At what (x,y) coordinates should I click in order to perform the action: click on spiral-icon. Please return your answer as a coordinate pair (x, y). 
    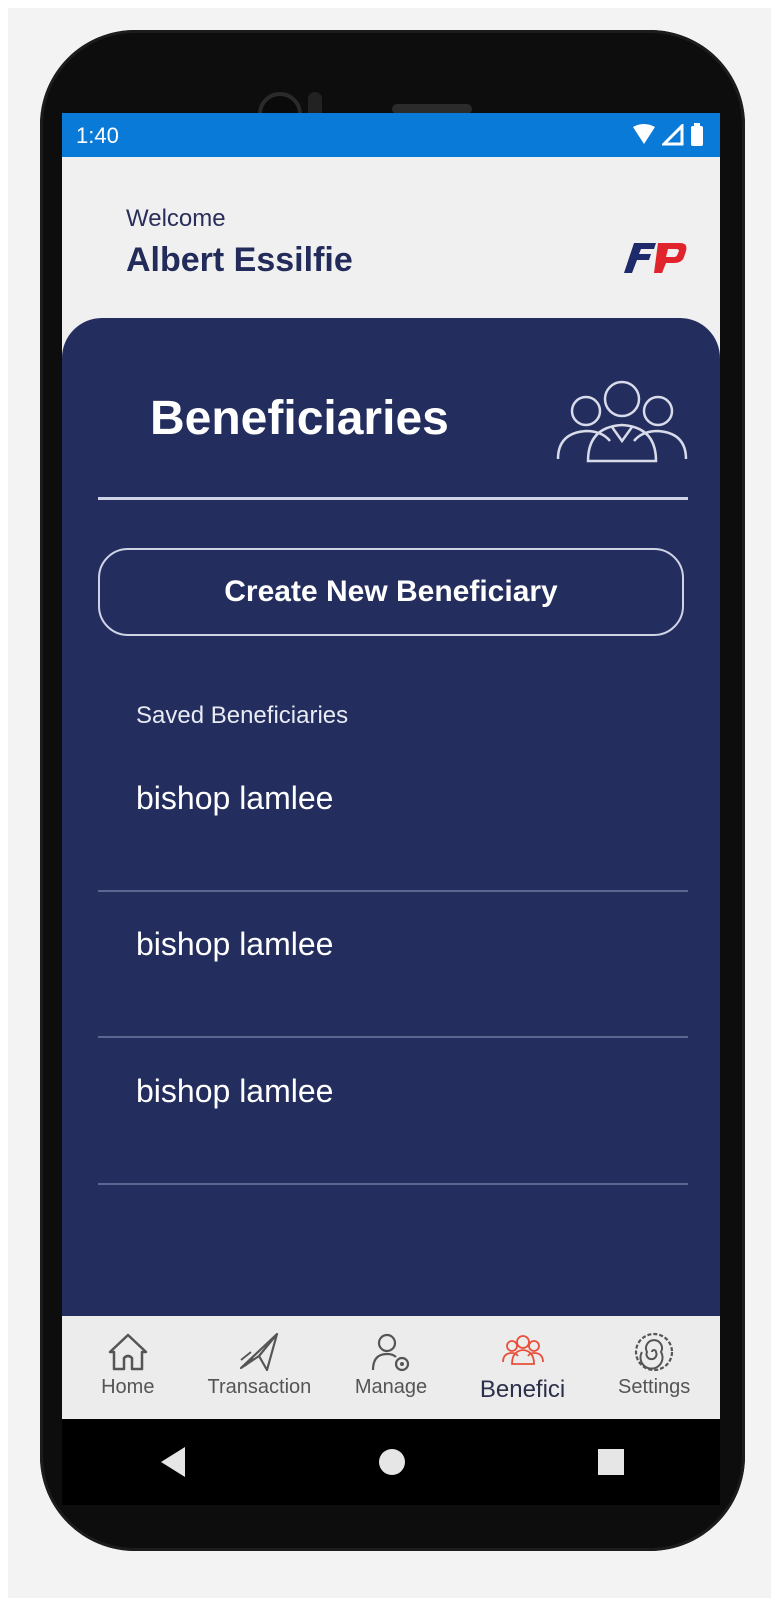
    Looking at the image, I should click on (654, 1352).